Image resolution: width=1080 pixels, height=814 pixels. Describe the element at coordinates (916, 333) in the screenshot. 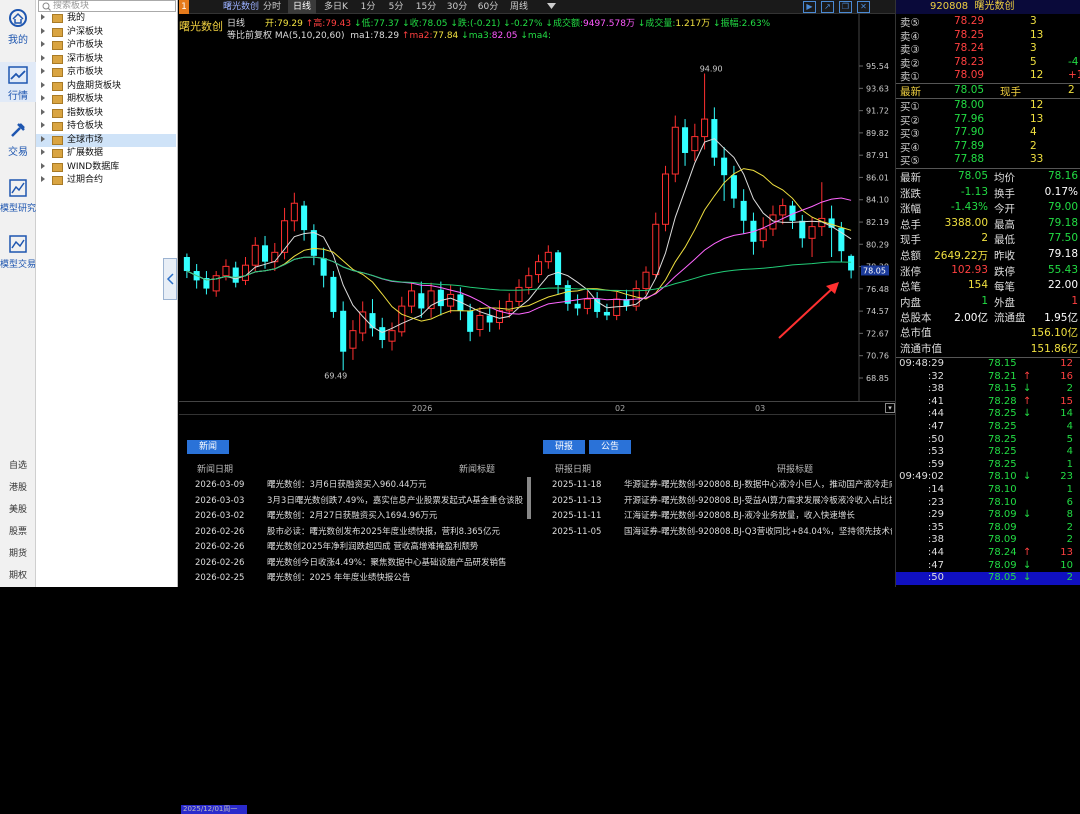

I see `mktcap-label: 总市值` at that location.